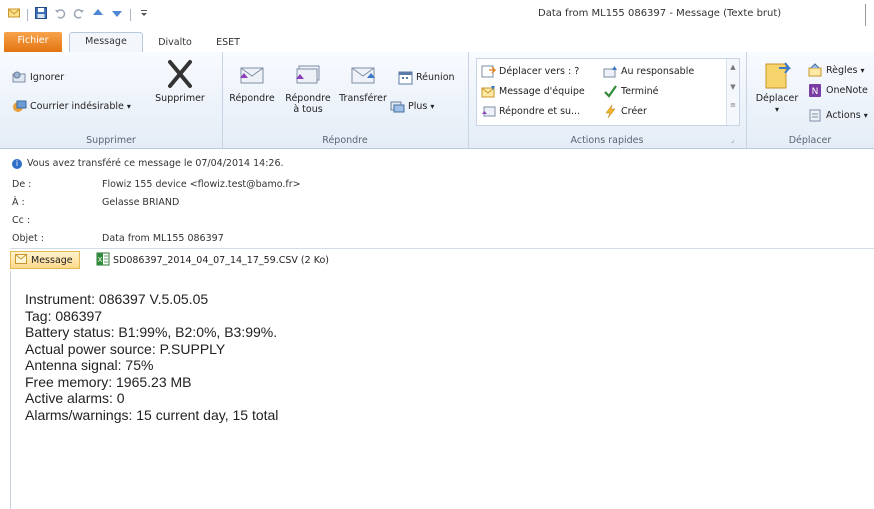 The height and width of the screenshot is (509, 874). I want to click on move-to-icon, so click(489, 71).